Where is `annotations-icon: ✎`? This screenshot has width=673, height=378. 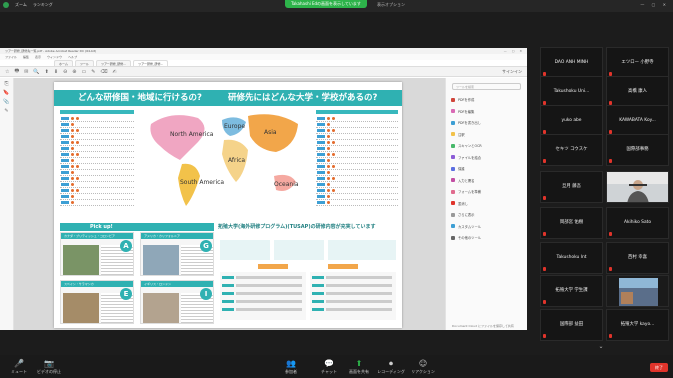
annotations-icon: ✎ is located at coordinates (6, 111).